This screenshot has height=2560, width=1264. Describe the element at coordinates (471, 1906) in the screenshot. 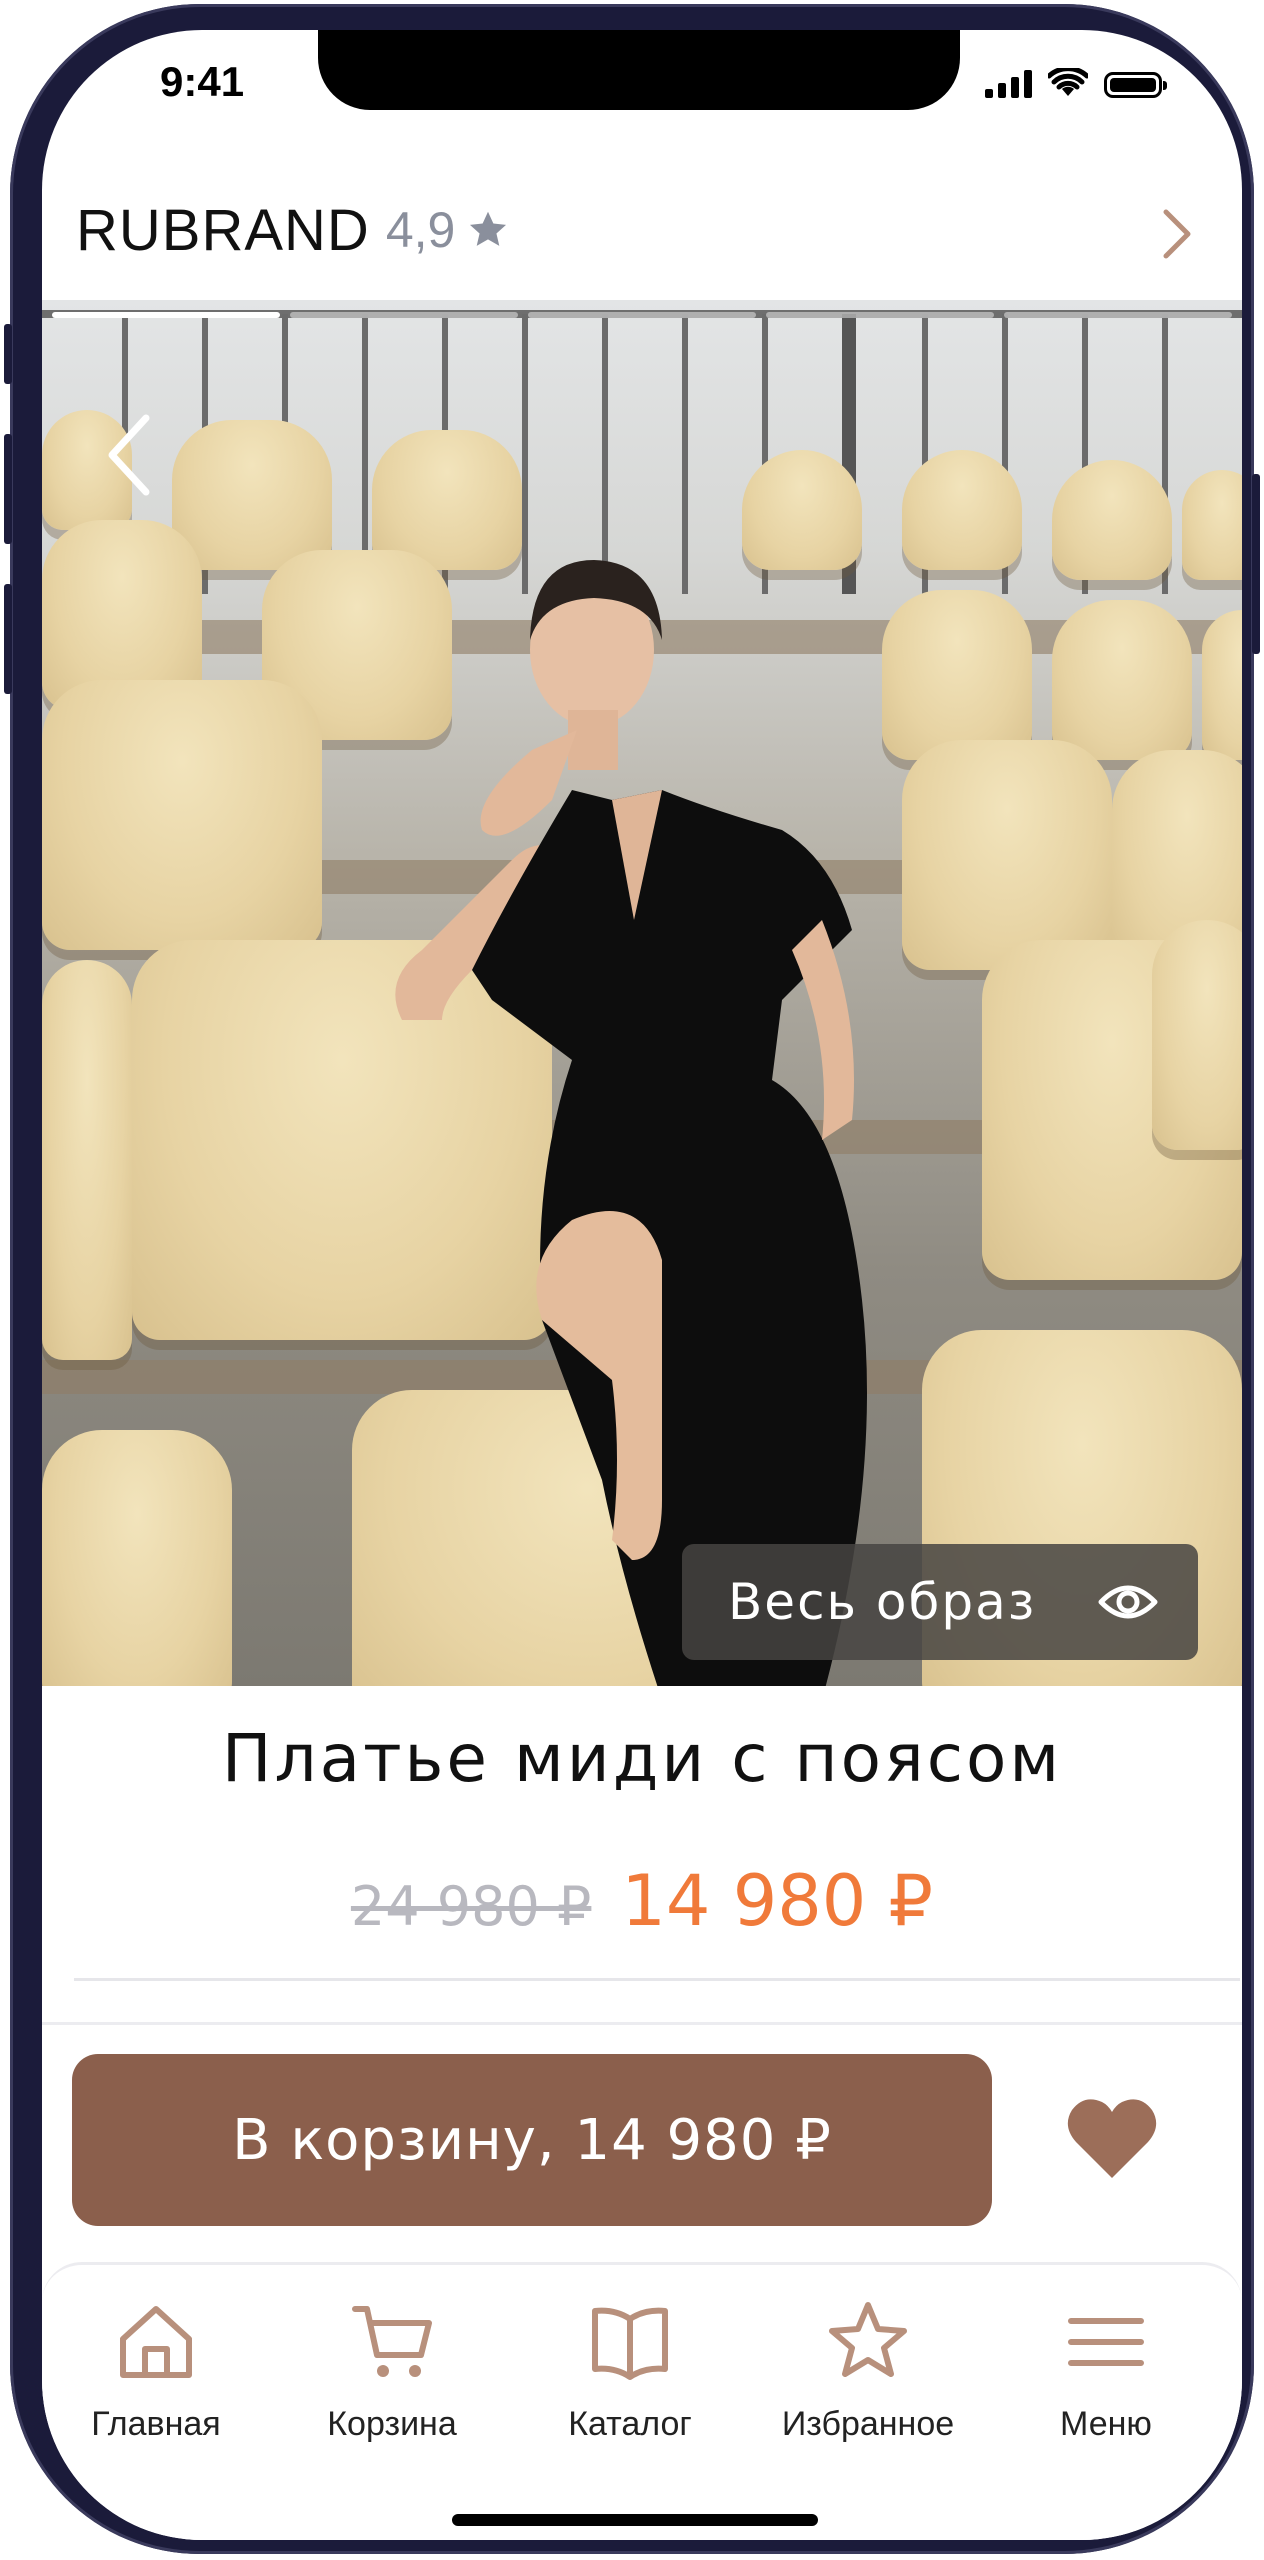

I see `old-price: 24 980 ₽` at that location.